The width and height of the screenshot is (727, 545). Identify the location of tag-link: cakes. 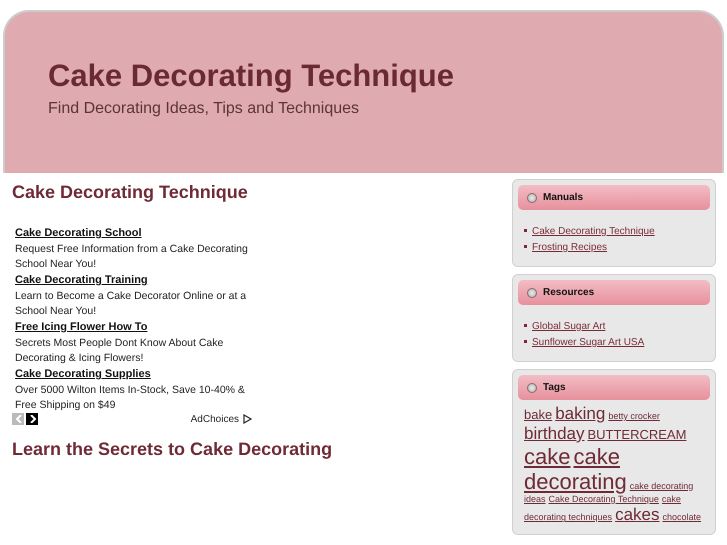
(637, 515).